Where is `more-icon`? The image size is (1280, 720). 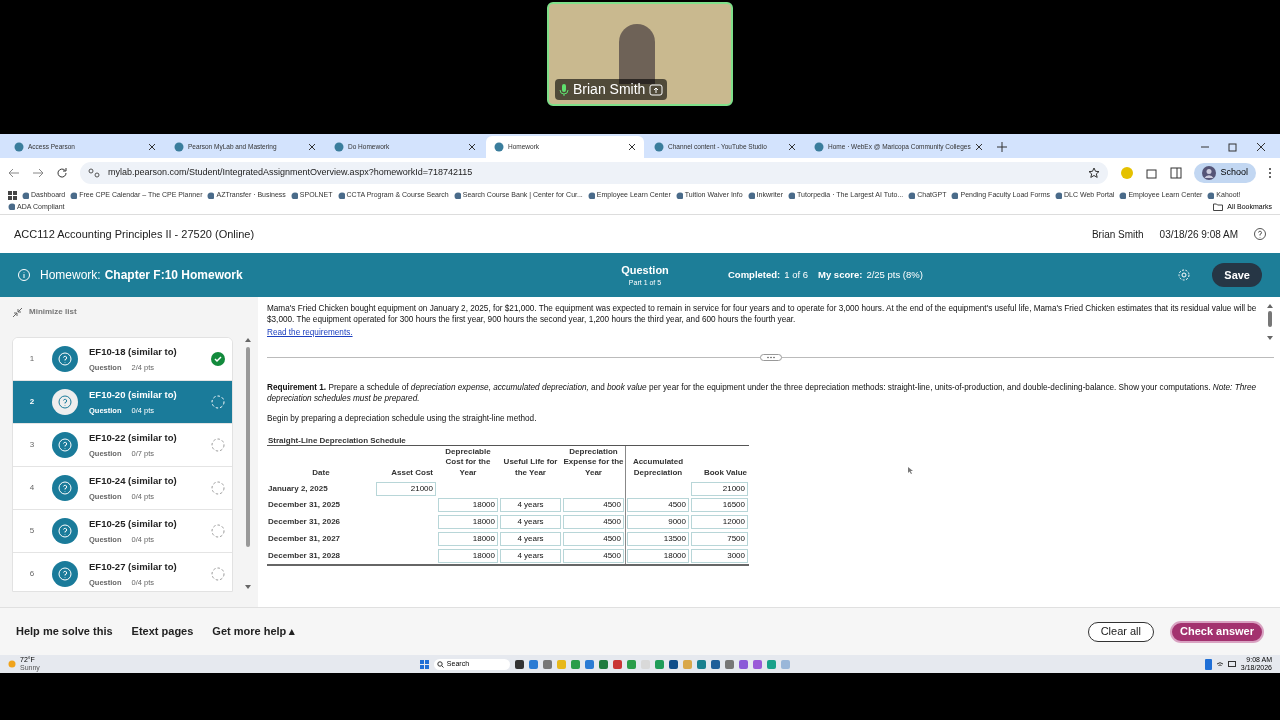 more-icon is located at coordinates (1270, 173).